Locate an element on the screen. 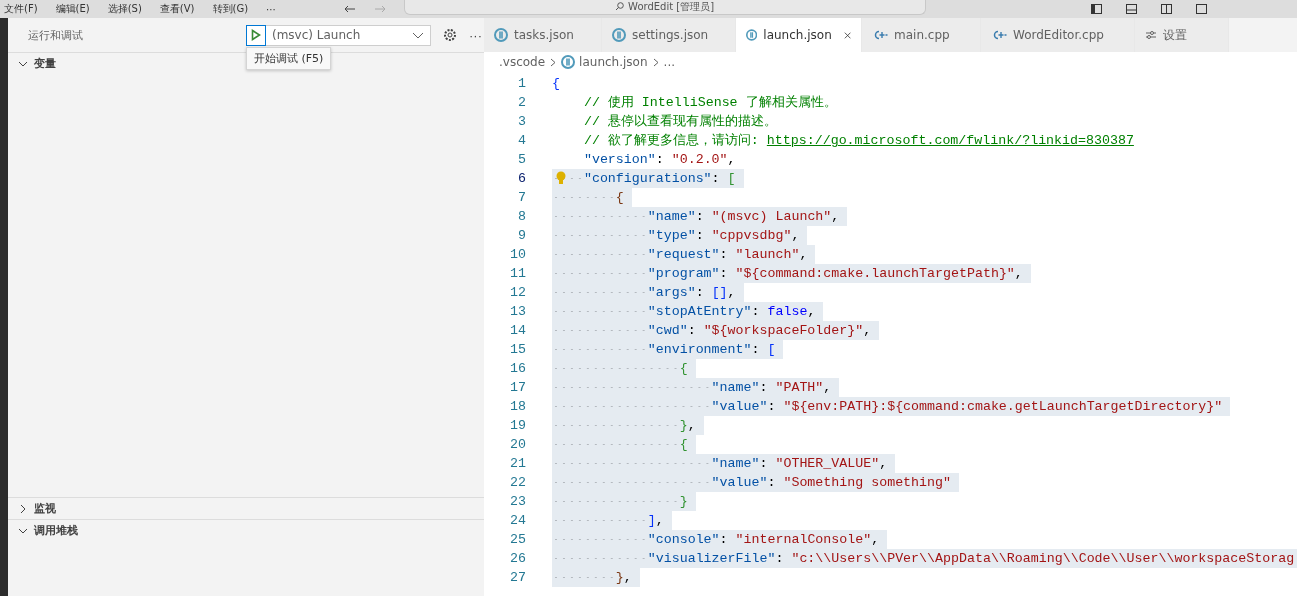 Image resolution: width=1297 pixels, height=596 pixels. code-line: // 欲了解更多信息，请访问: https://go.microsoft.com/fwlink/?linkid=830387 is located at coordinates (858, 141).